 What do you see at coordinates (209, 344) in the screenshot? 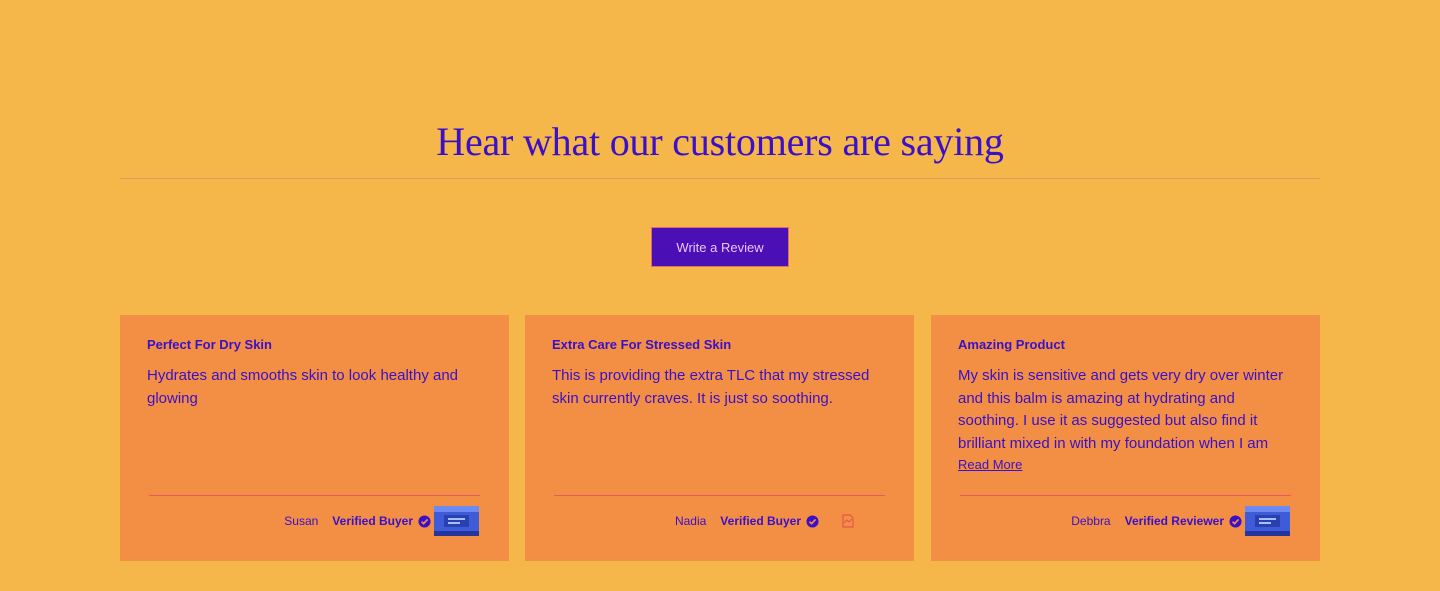
I see `review-title: Perfect For Dry Skin` at bounding box center [209, 344].